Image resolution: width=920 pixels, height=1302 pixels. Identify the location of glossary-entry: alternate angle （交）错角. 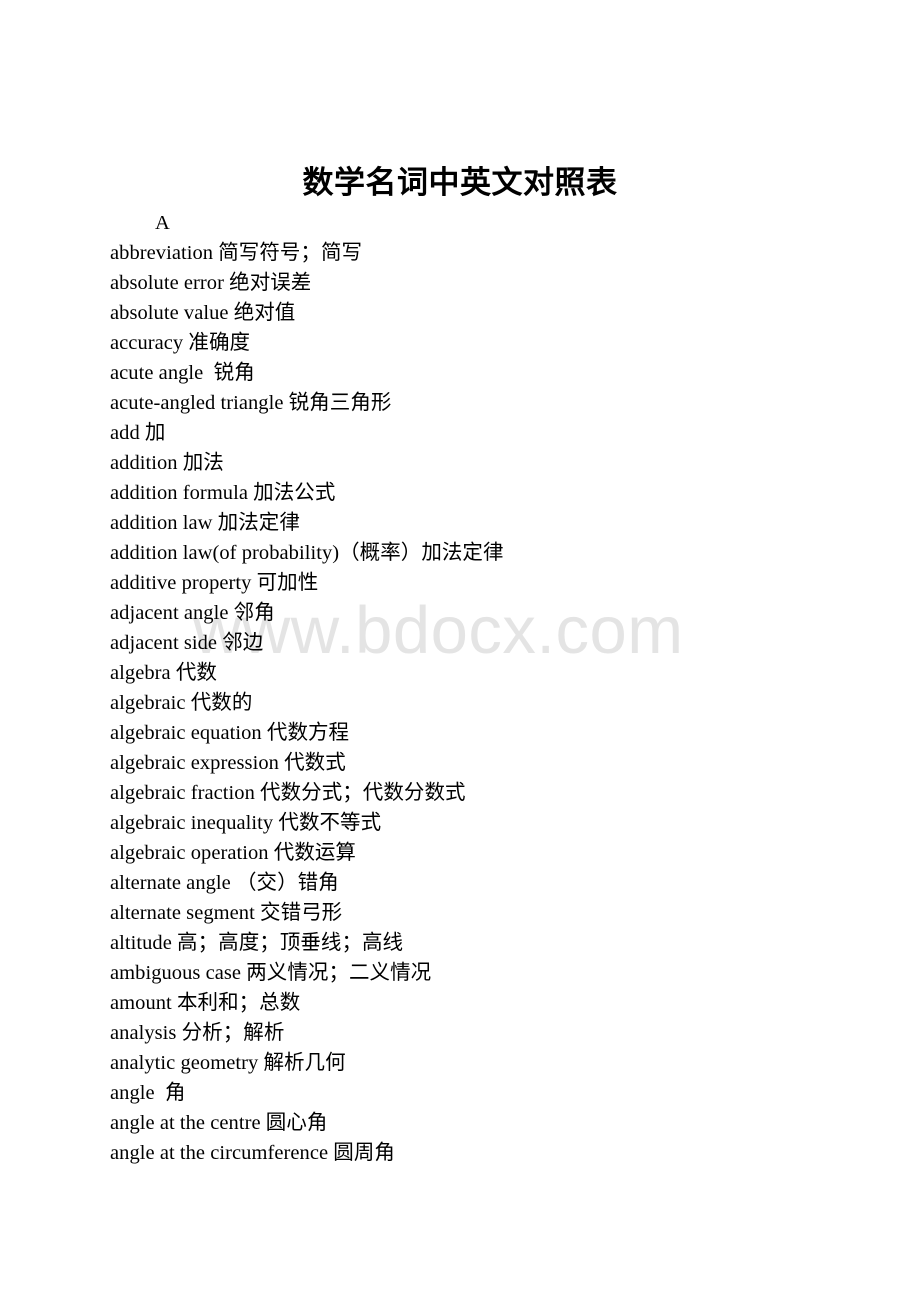
(224, 883).